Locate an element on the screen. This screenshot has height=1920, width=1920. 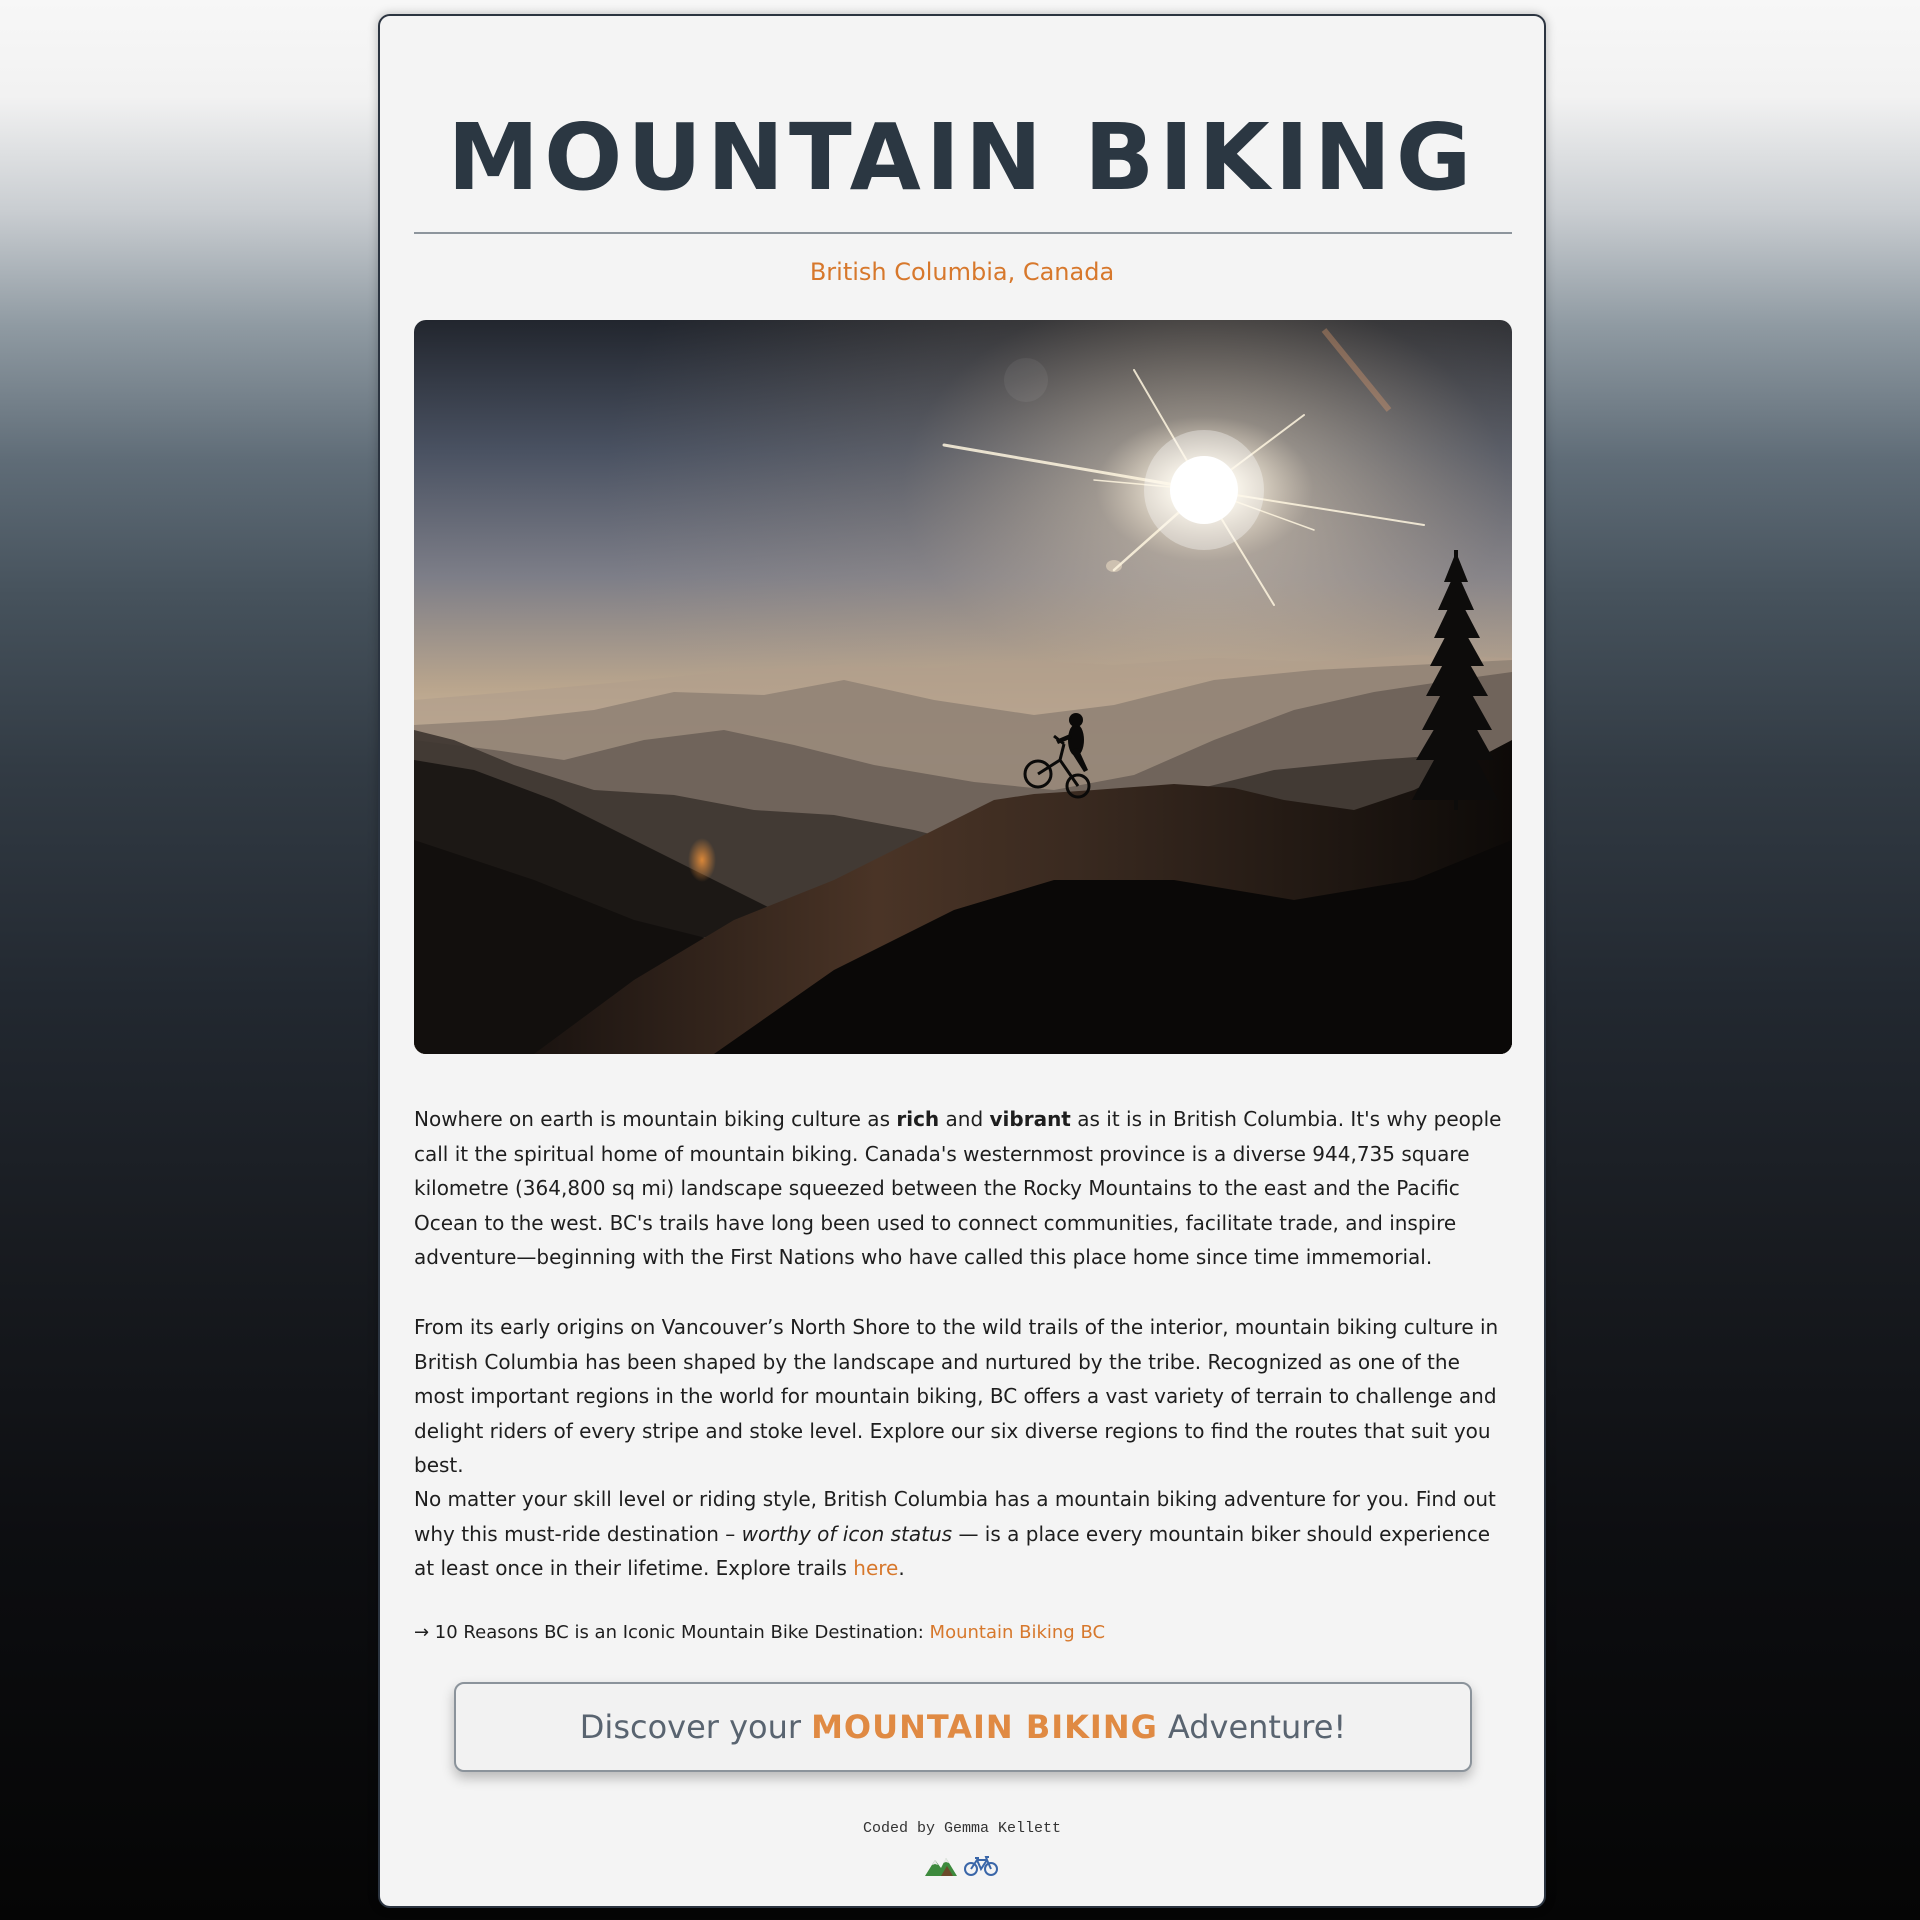
p3-text-c: . is located at coordinates (901, 1568).